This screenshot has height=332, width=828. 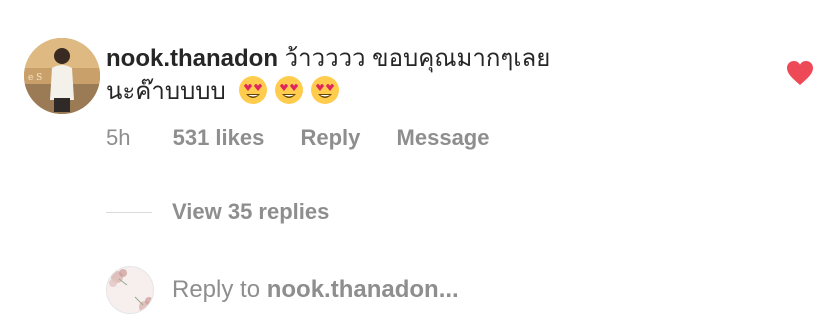 I want to click on comment-meta: 5h 531 likes Reply Message, so click(x=312, y=138).